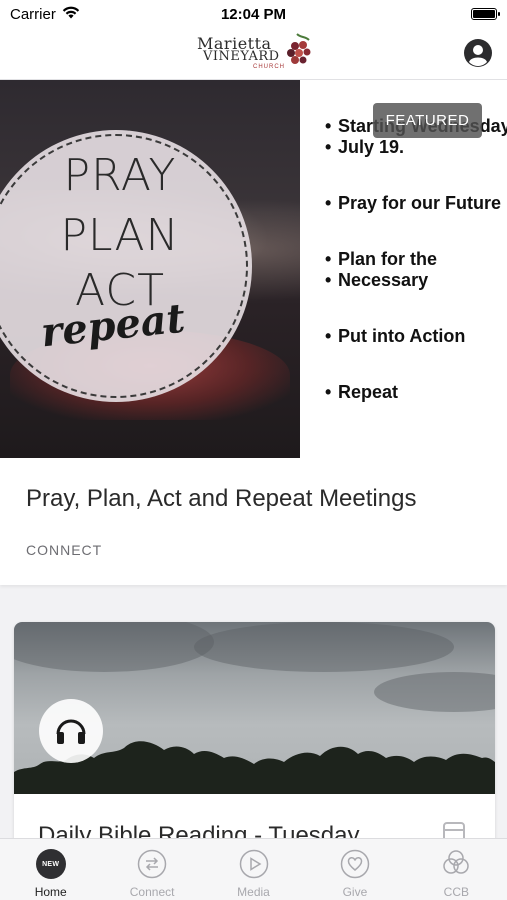 Image resolution: width=507 pixels, height=900 pixels. I want to click on badge-text-plan: PLAN, so click(120, 235).